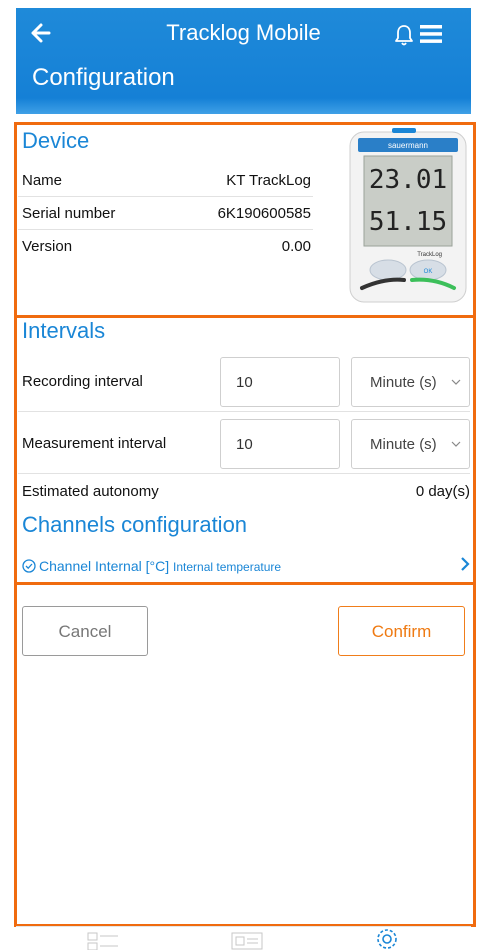 The height and width of the screenshot is (950, 481). Describe the element at coordinates (268, 180) in the screenshot. I see `device-name-value: KT TrackLog` at that location.